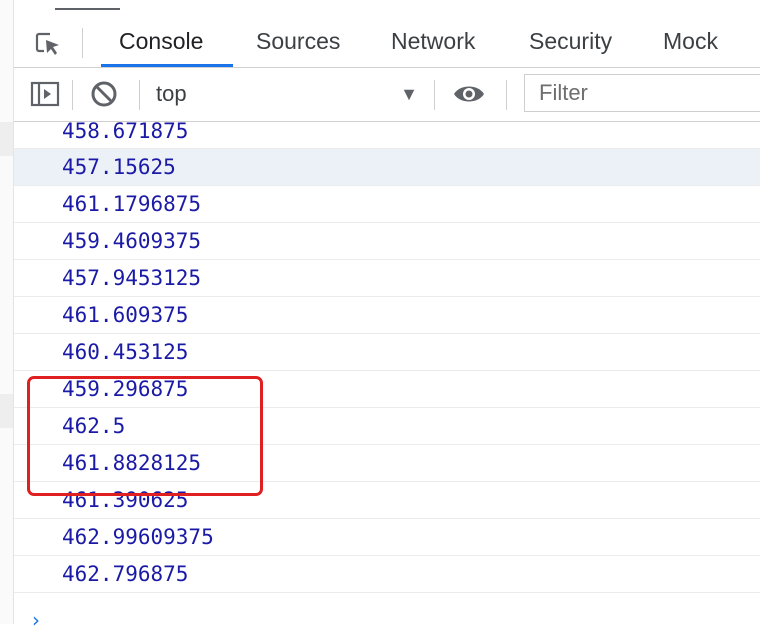 This screenshot has height=632, width=760. Describe the element at coordinates (287, 94) in the screenshot. I see `context-selector: top ▼` at that location.